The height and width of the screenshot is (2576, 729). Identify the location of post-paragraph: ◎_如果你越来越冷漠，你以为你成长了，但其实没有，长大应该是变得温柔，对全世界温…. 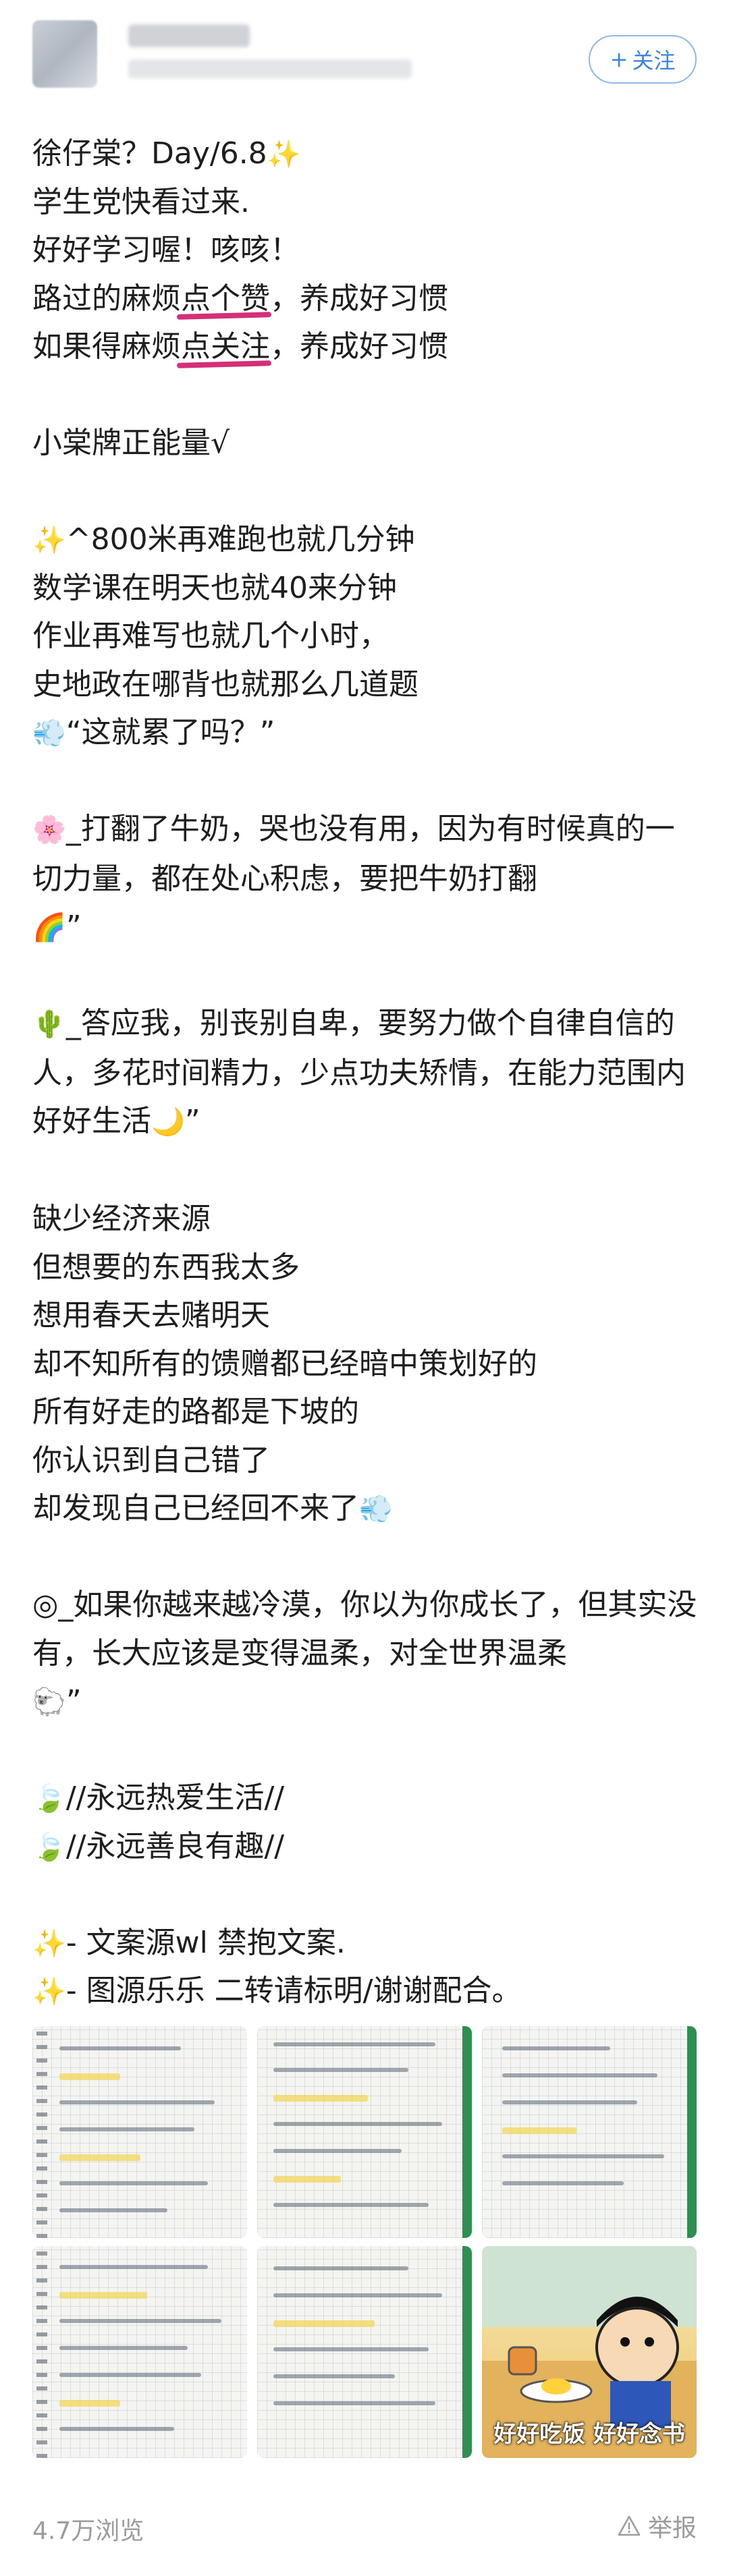
(364, 1629).